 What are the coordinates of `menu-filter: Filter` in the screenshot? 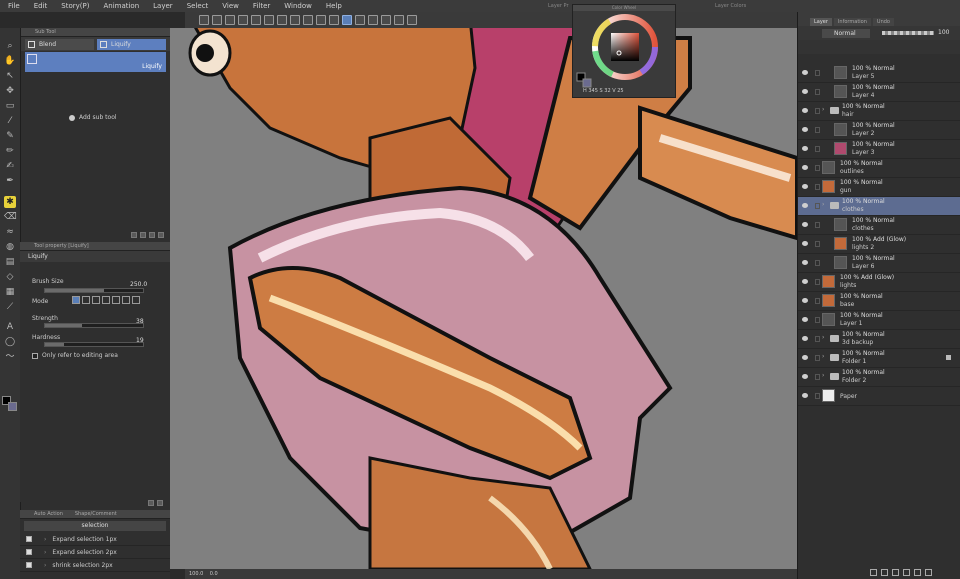 It's located at (261, 6).